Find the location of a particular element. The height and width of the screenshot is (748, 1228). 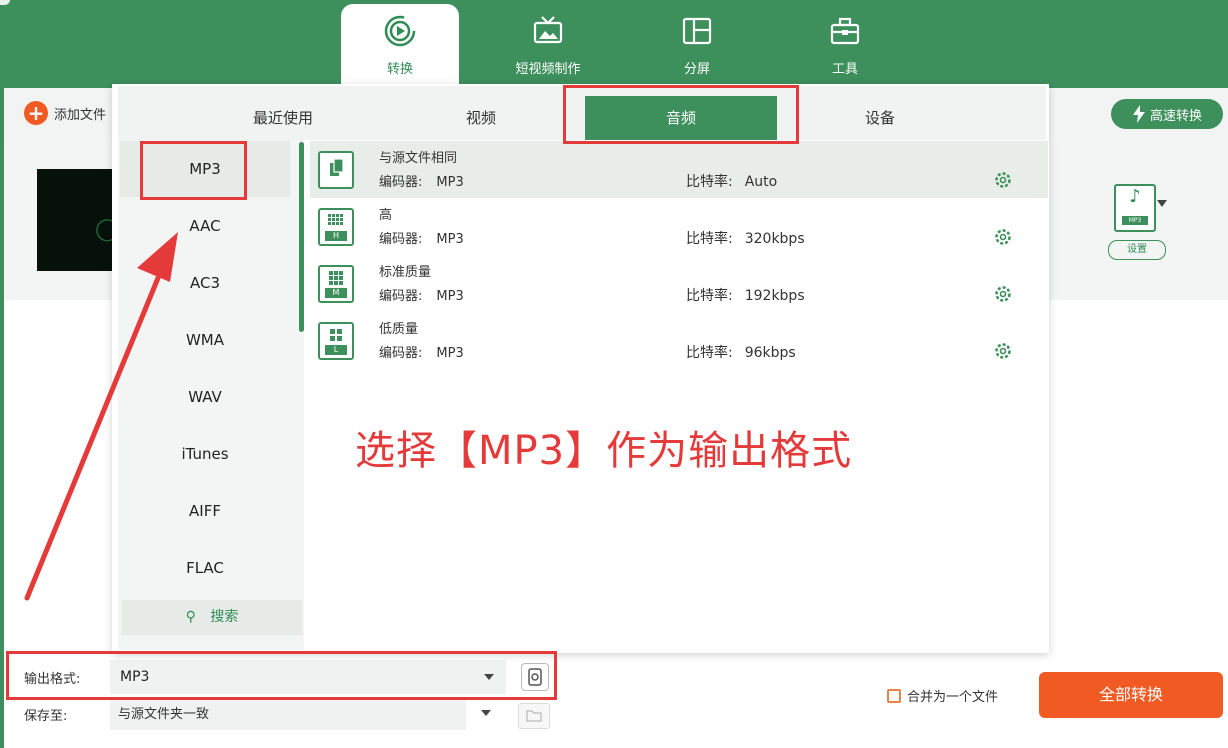

quality-bitrate: 比特率: Auto is located at coordinates (732, 182).